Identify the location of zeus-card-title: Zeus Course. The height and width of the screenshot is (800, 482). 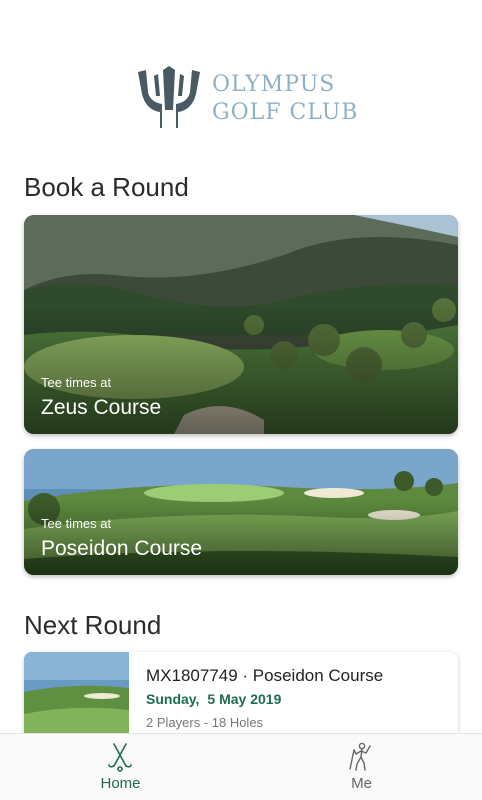
(101, 407).